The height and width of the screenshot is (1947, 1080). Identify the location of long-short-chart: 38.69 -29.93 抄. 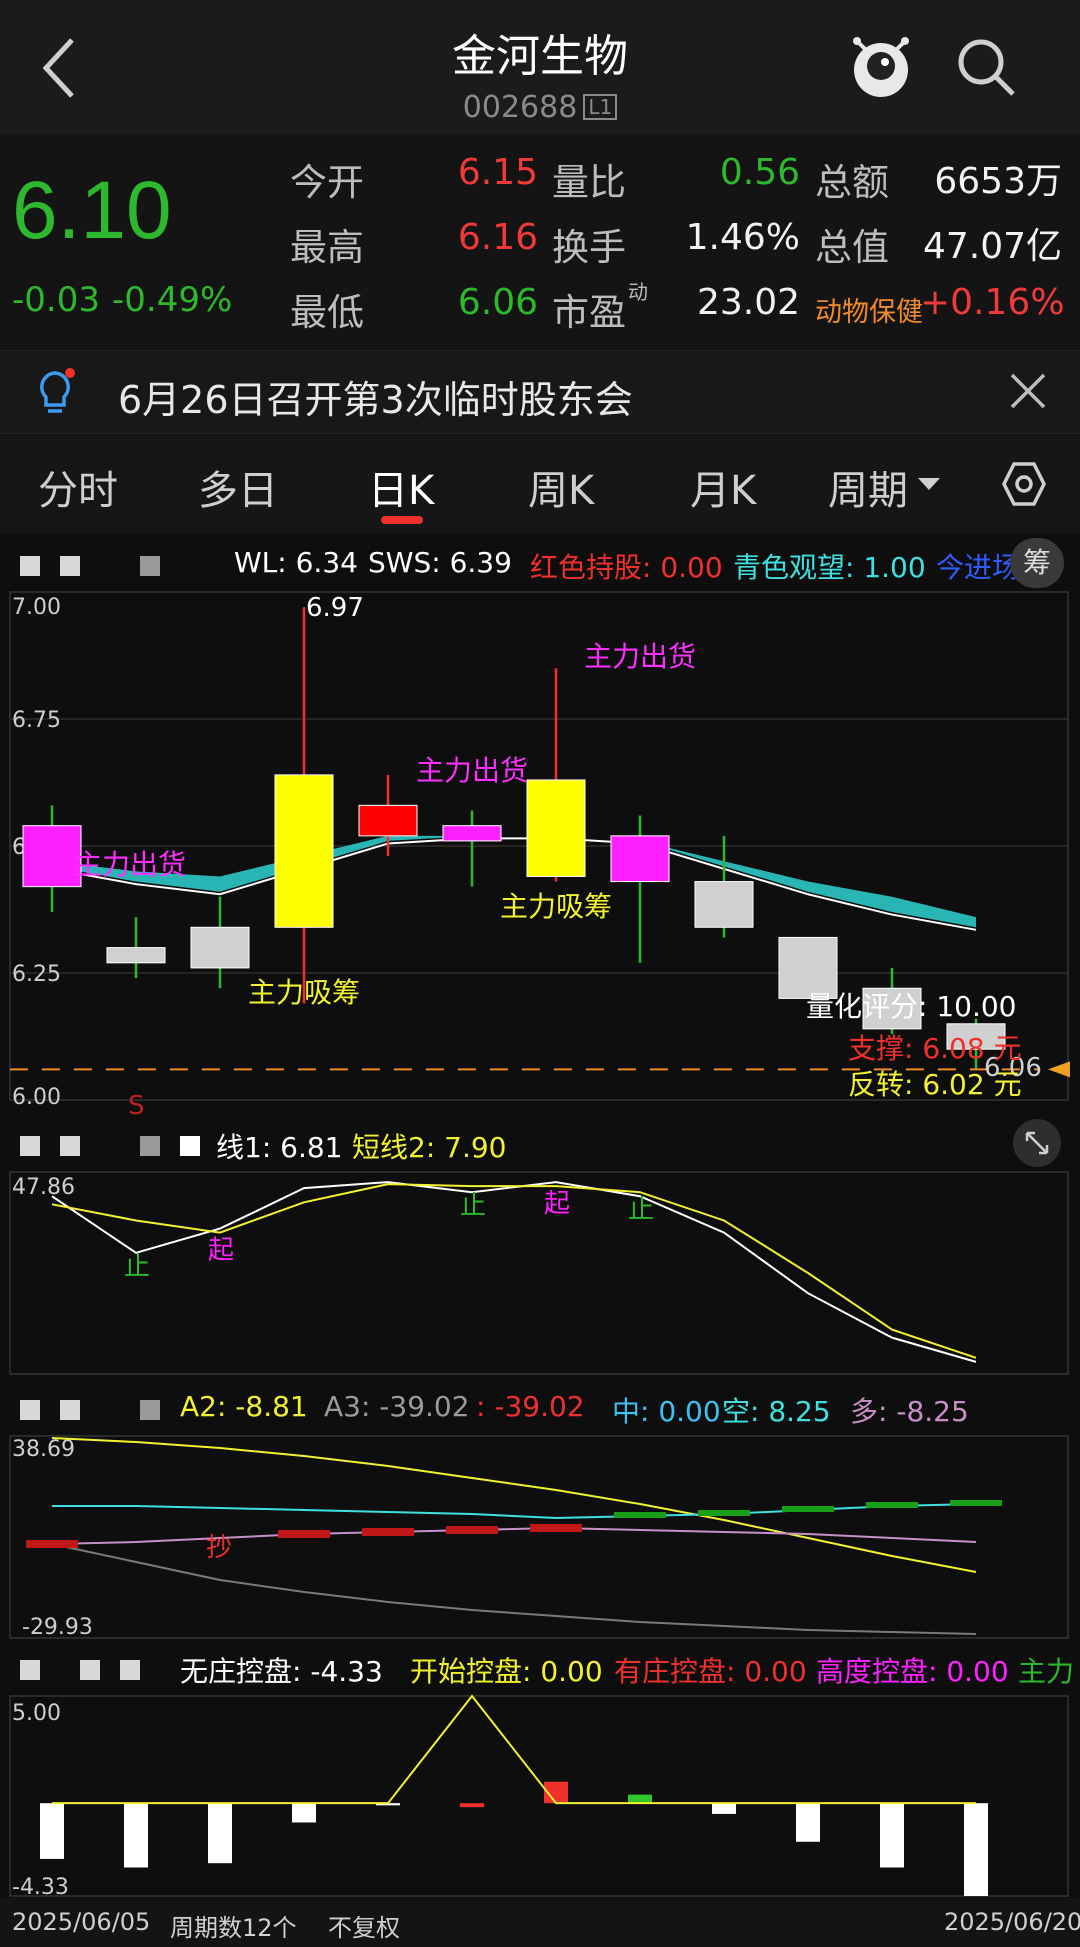
(540, 1537).